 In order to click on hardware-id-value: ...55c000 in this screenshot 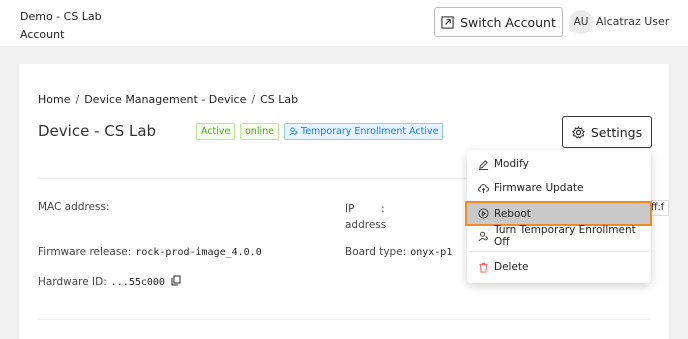, I will do `click(137, 282)`.